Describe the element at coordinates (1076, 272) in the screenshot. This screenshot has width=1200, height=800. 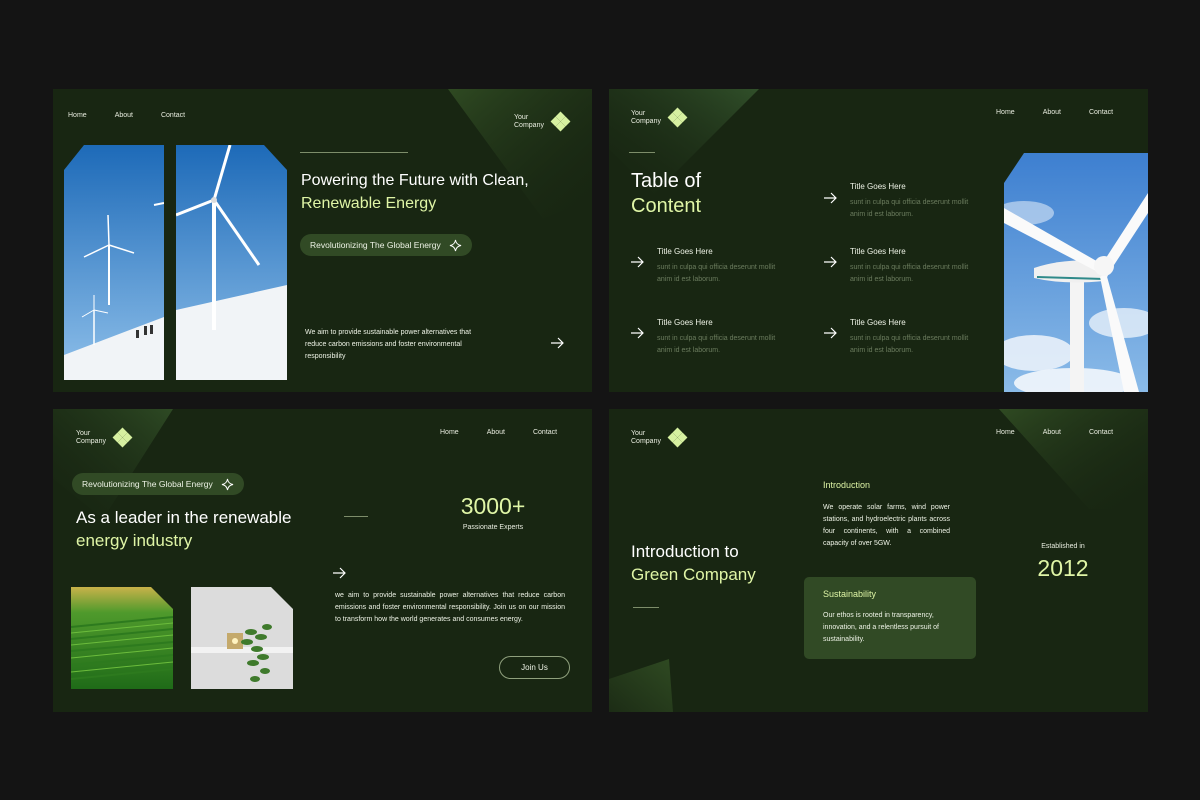
I see `turbine-closeup-photo` at that location.